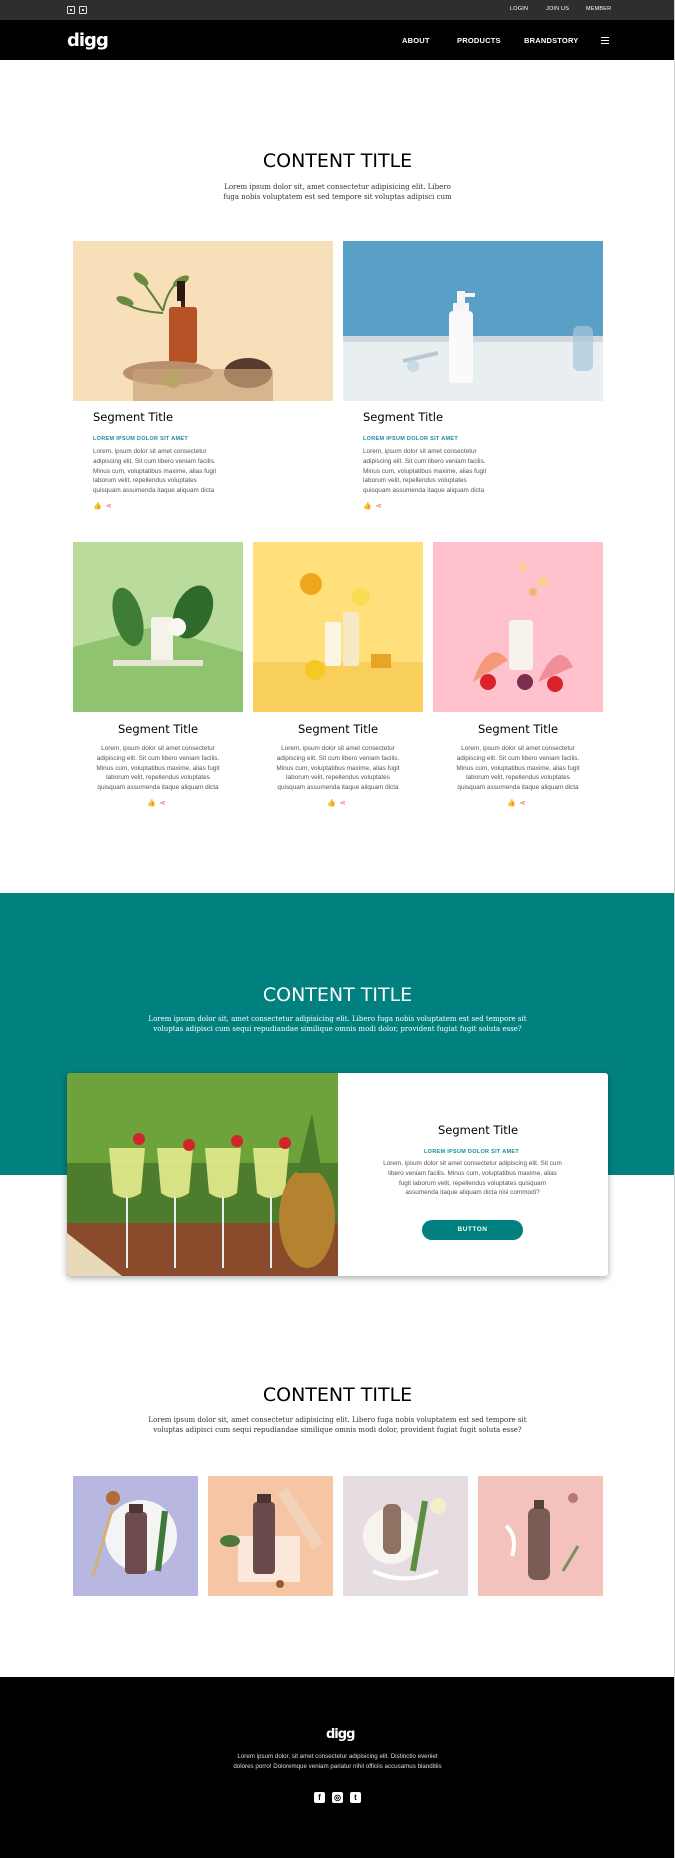 The image size is (675, 1858). Describe the element at coordinates (605, 40) in the screenshot. I see `menu-icon` at that location.